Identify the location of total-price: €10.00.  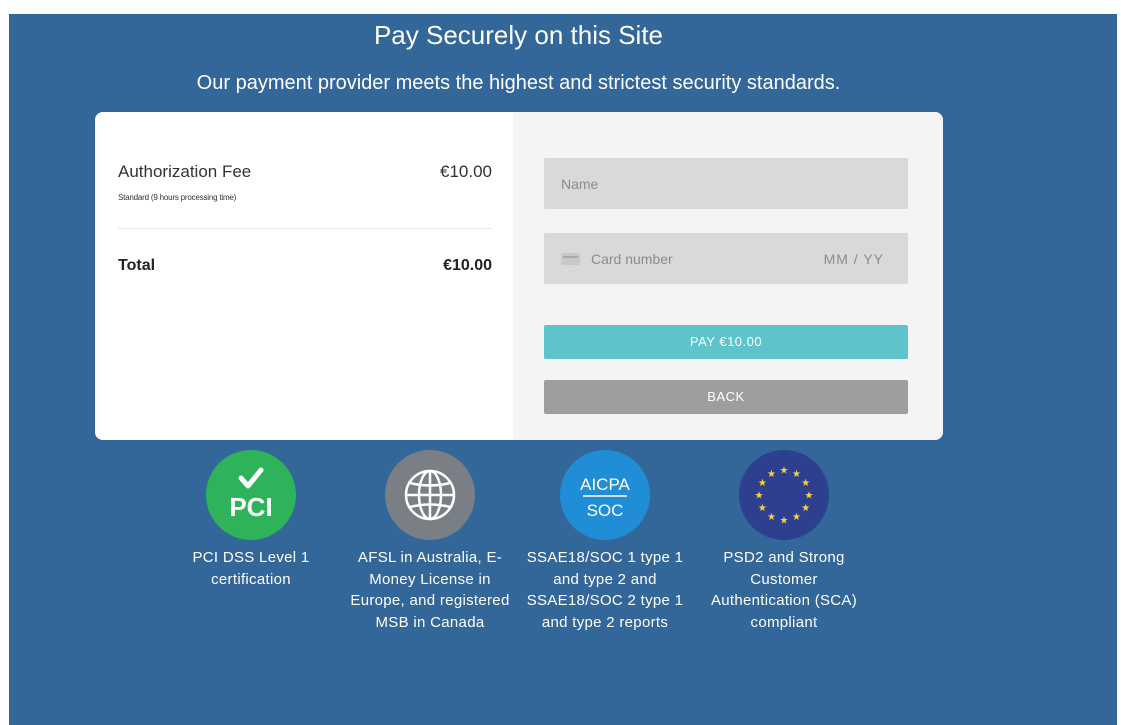
(467, 265).